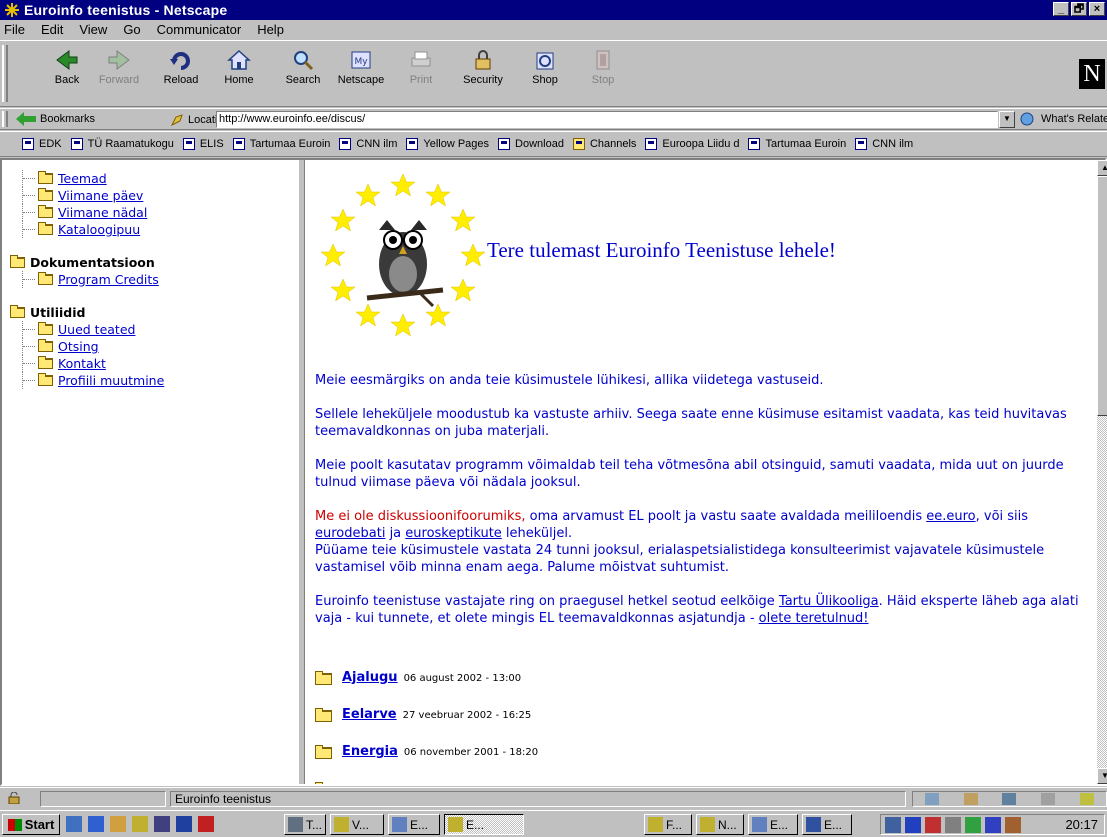 Image resolution: width=1107 pixels, height=837 pixels. Describe the element at coordinates (538, 799) in the screenshot. I see `status-message: Euroinfo teenistus` at that location.